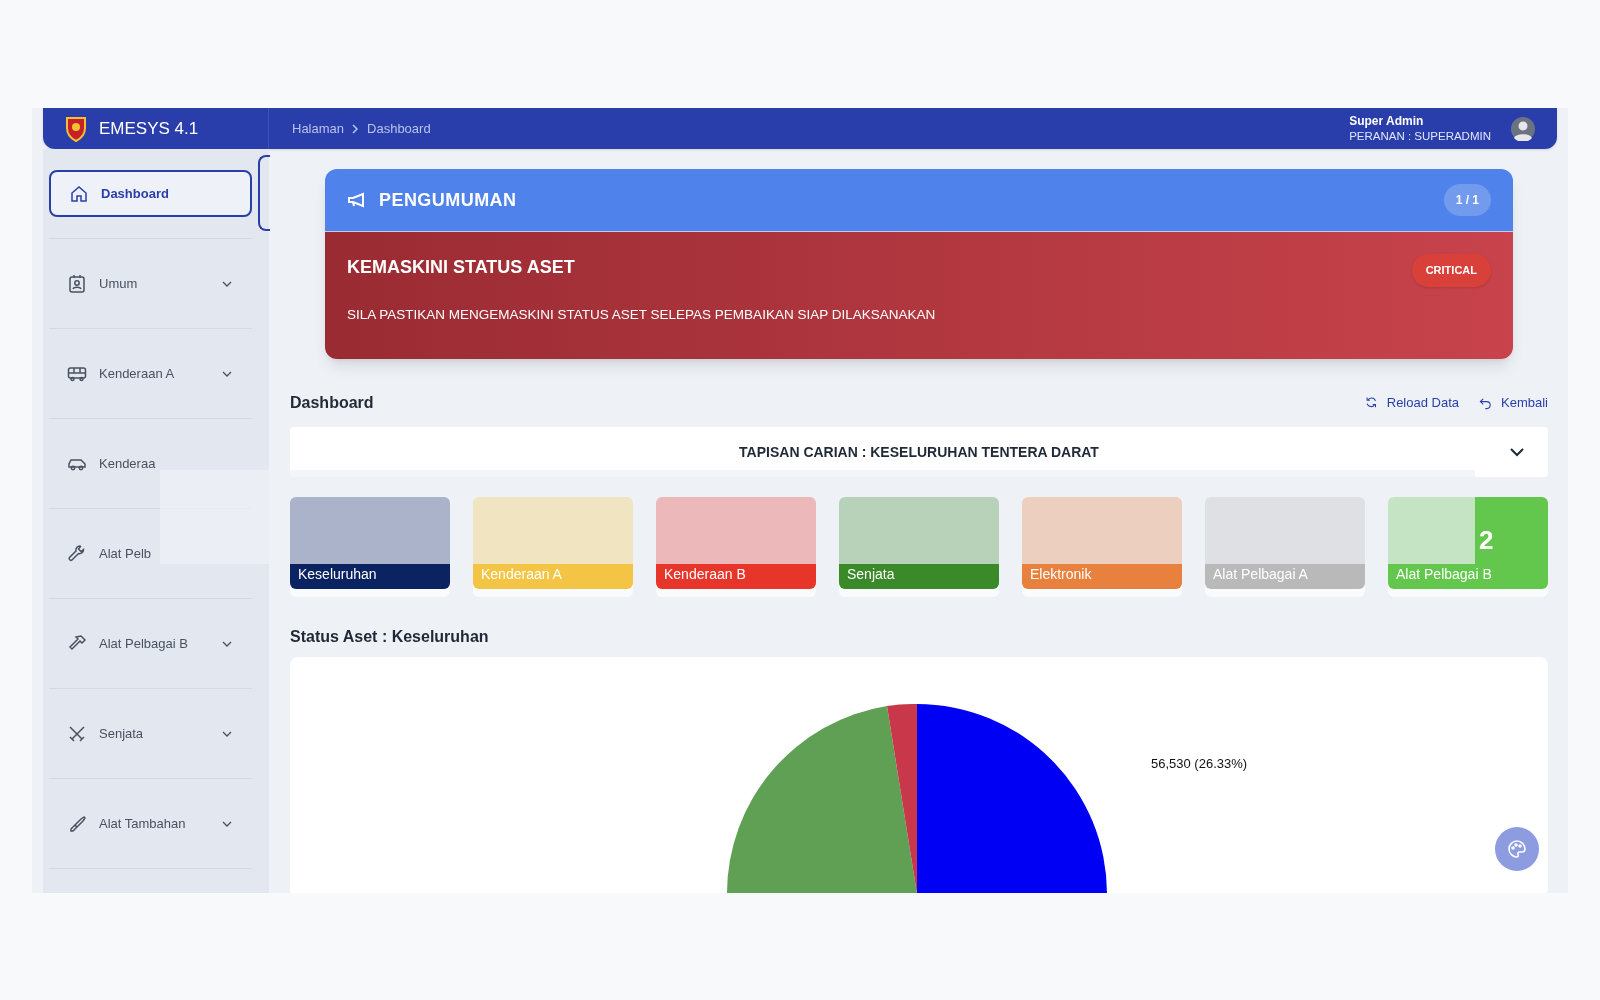  Describe the element at coordinates (705, 574) in the screenshot. I see `card-label: Kenderaan B` at that location.